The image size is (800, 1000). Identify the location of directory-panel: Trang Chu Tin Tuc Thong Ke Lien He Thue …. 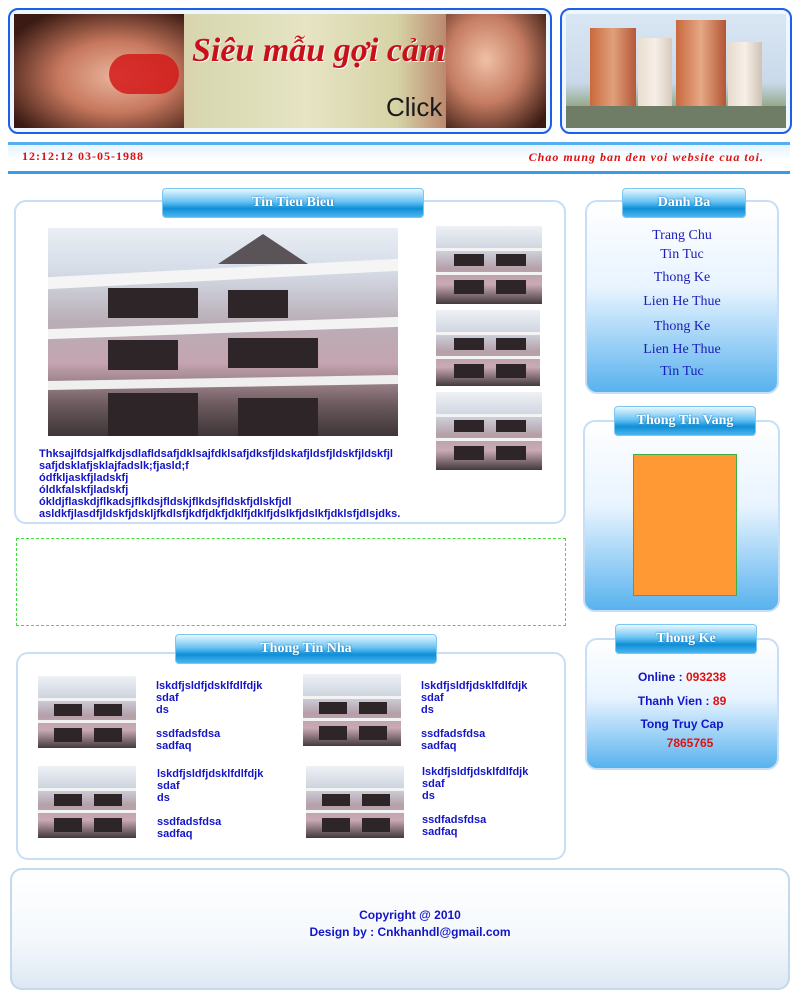
(682, 297).